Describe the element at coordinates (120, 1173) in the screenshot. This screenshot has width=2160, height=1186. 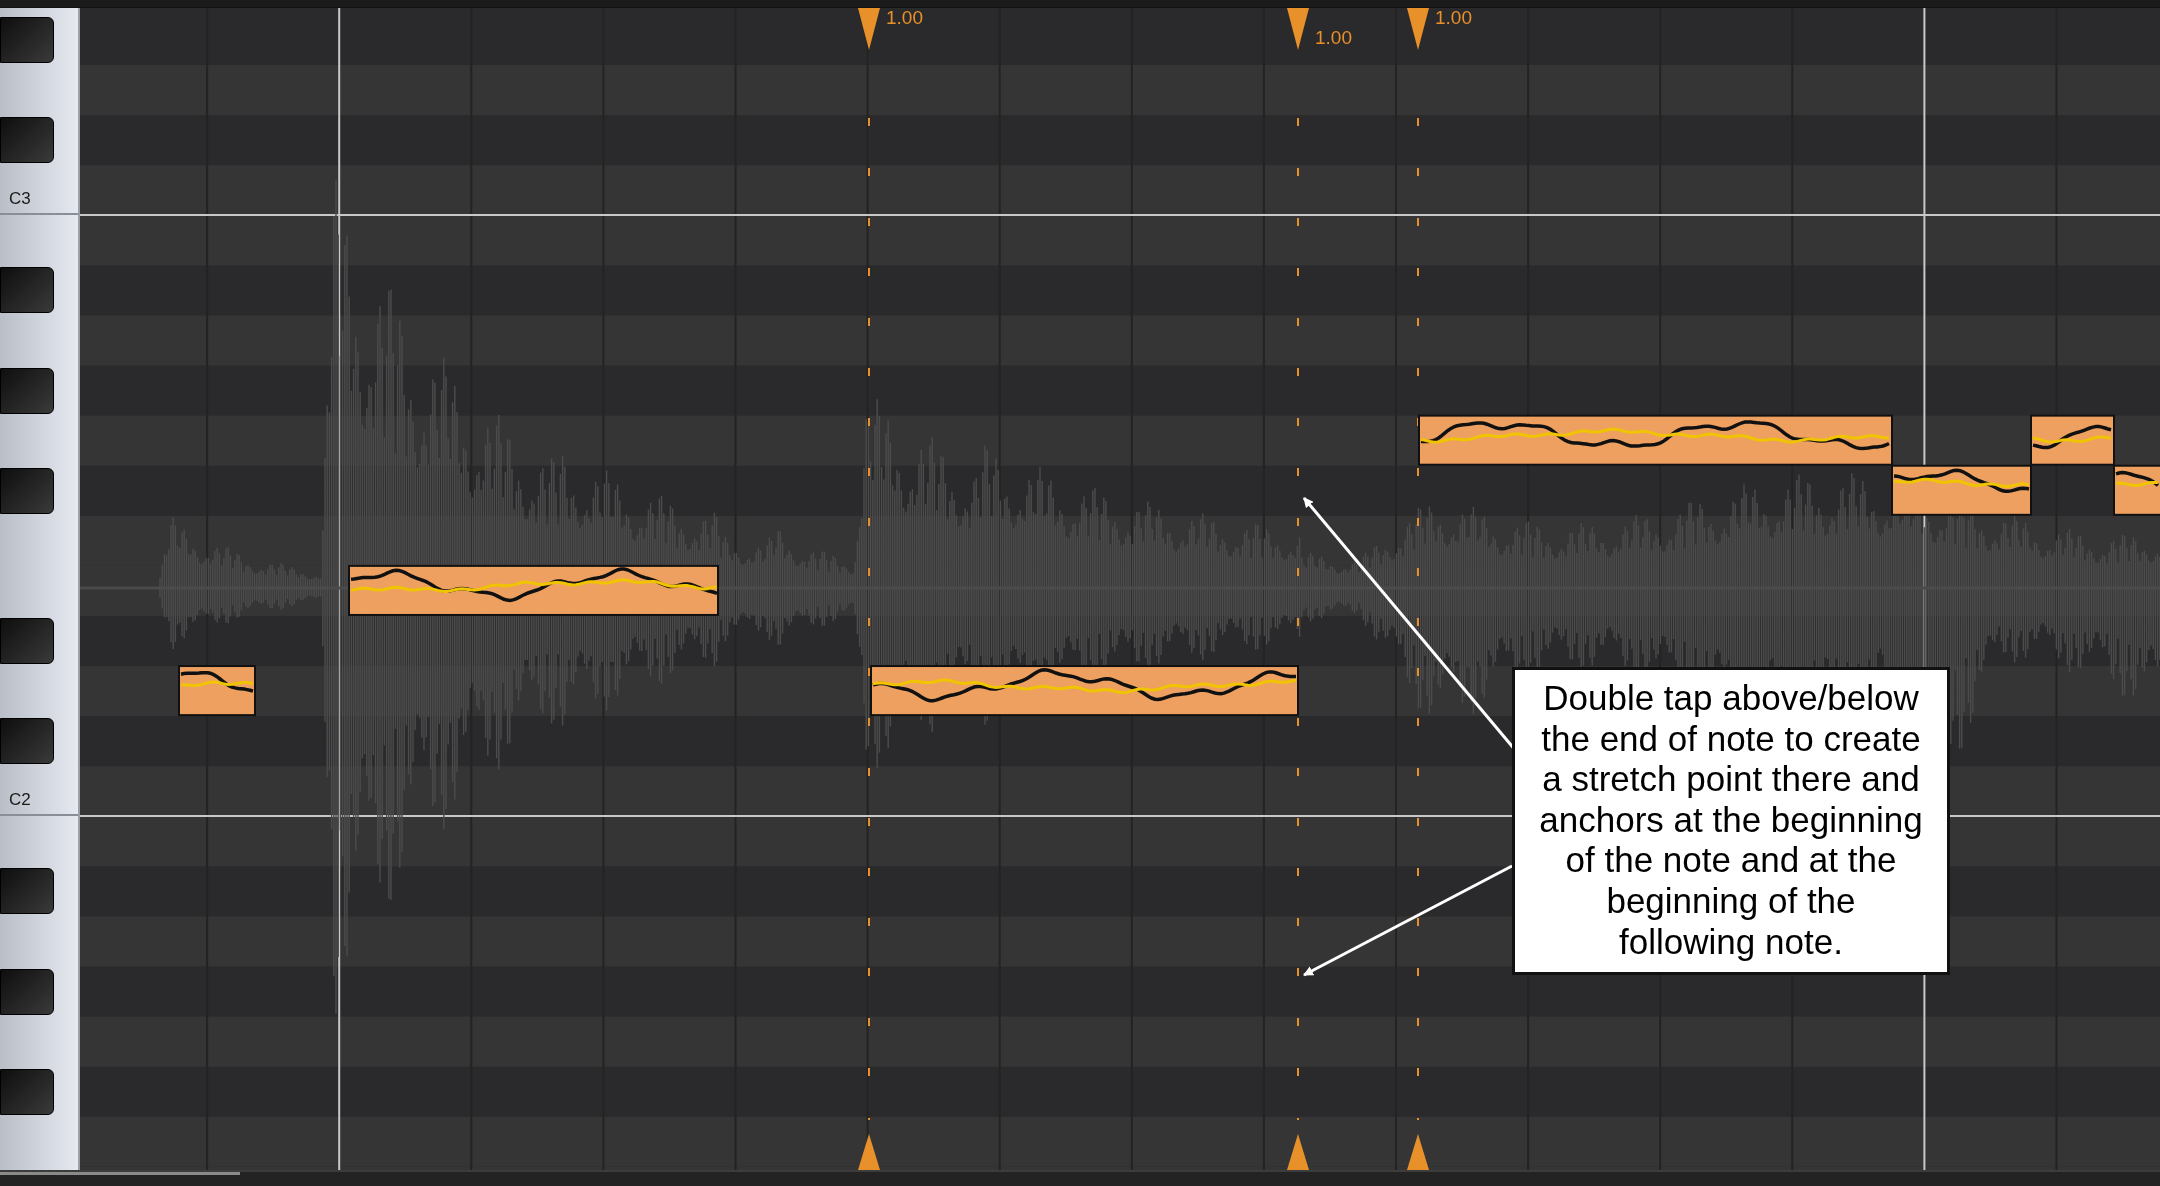
I see `scroll-bar` at that location.